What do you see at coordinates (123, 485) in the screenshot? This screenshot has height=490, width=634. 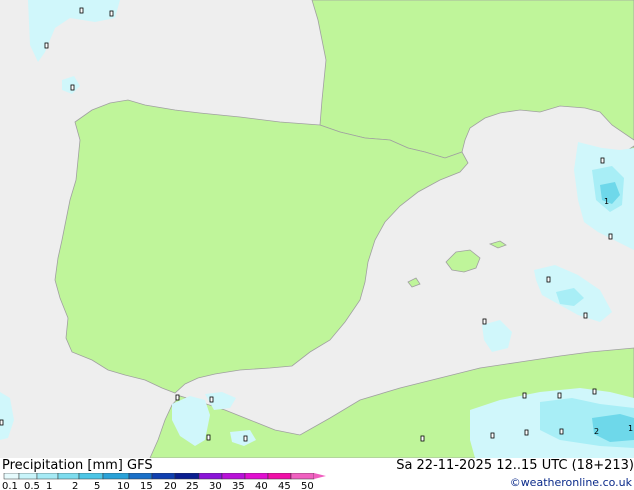 I see `legend-label: 10` at bounding box center [123, 485].